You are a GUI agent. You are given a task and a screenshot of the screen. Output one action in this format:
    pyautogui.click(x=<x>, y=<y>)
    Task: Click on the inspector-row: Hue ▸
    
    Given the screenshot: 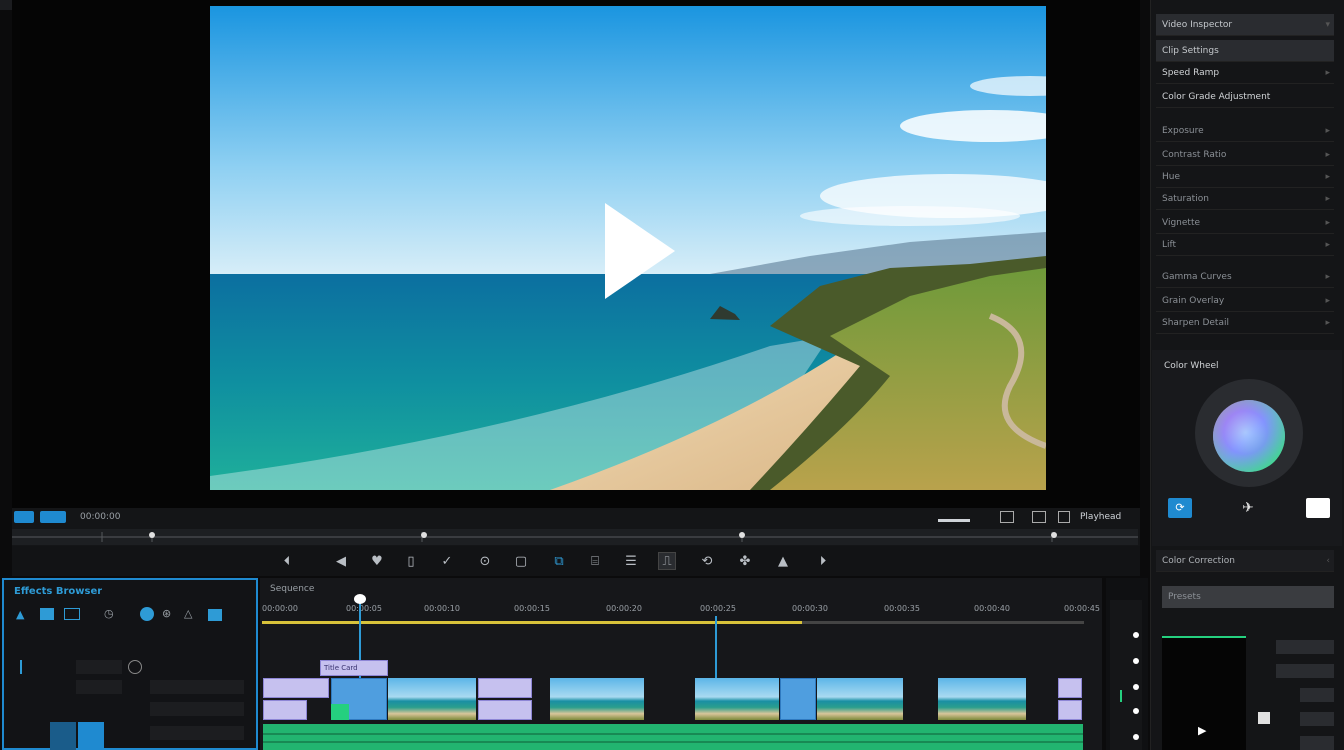 What is the action you would take?
    pyautogui.click(x=1245, y=177)
    